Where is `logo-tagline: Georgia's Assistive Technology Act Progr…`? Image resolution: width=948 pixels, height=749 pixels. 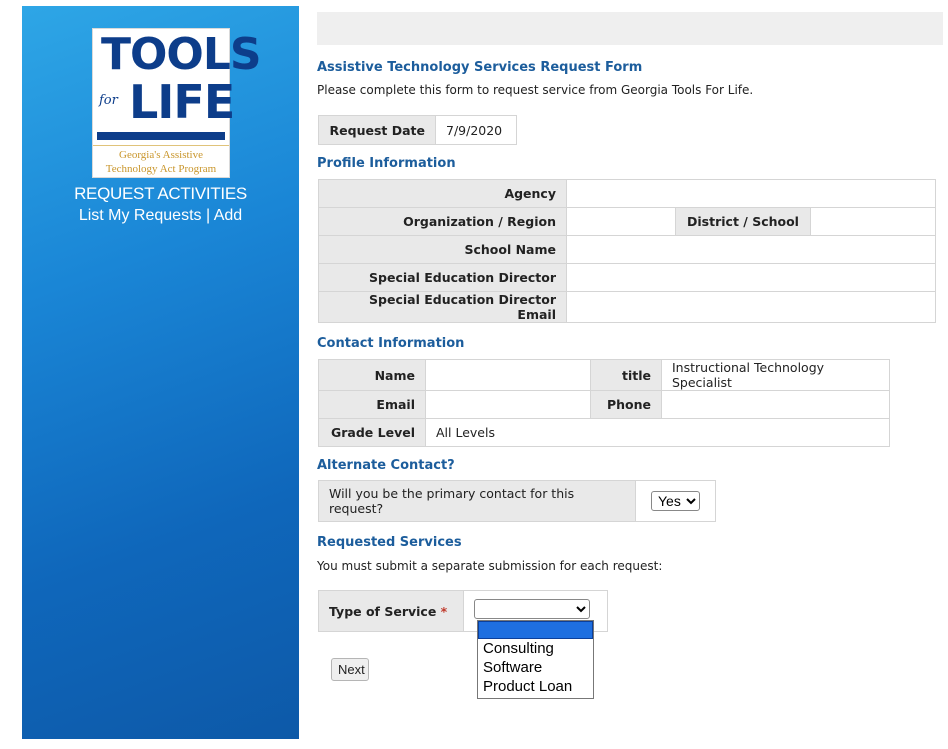
logo-tagline: Georgia's Assistive Technology Act Progr… is located at coordinates (161, 161).